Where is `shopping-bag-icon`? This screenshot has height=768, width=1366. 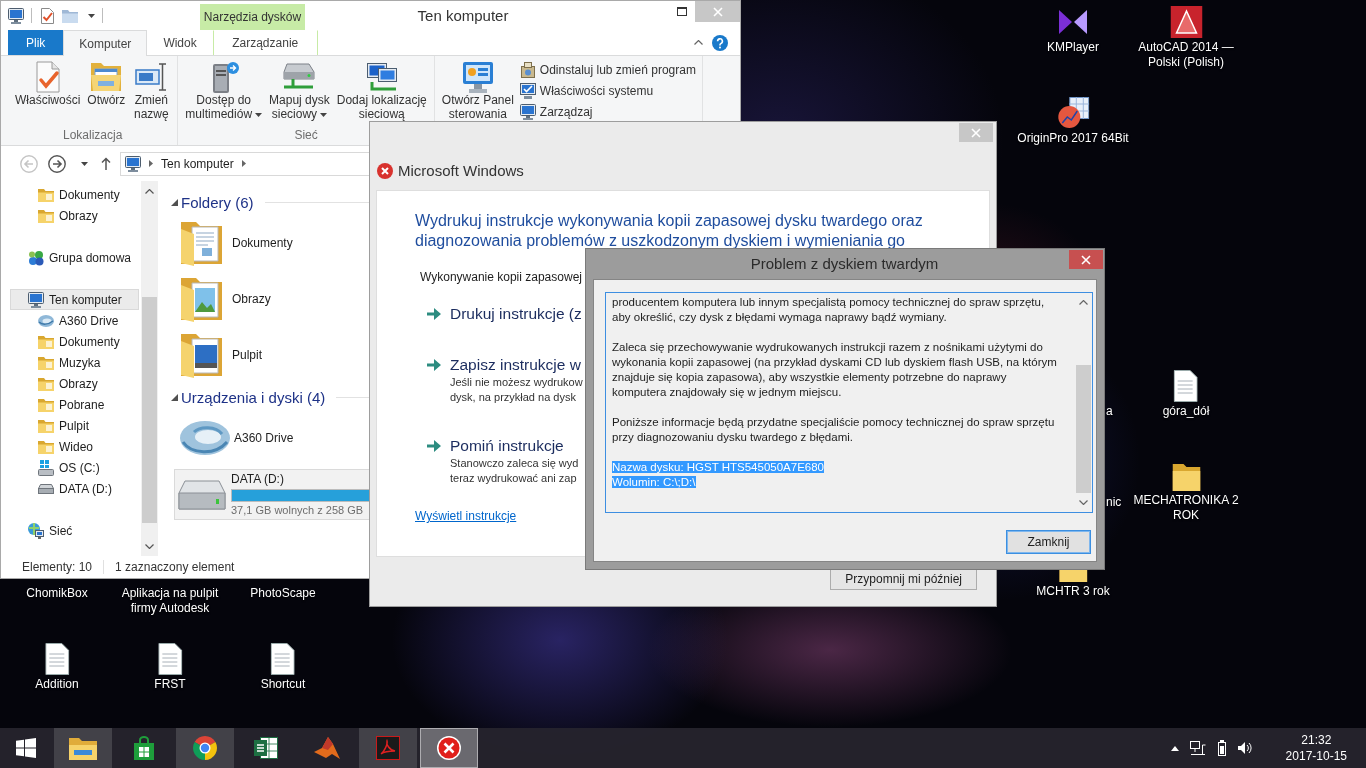 shopping-bag-icon is located at coordinates (144, 748).